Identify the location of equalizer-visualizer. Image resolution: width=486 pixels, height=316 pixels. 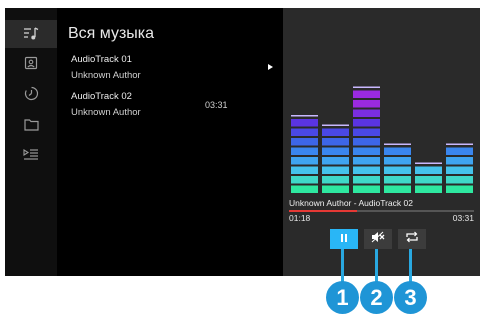
(382, 139).